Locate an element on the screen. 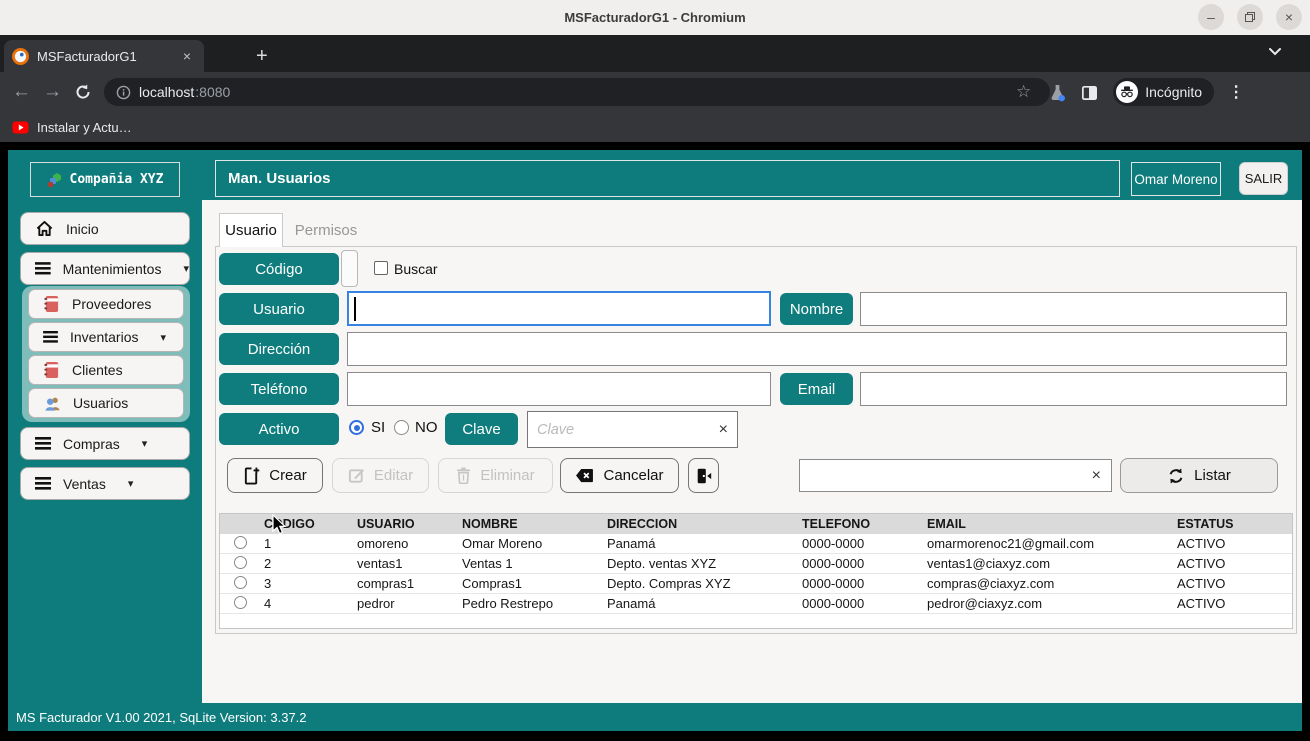 This screenshot has height=741, width=1310. sidebar-item-clientes: Clientes is located at coordinates (106, 370).